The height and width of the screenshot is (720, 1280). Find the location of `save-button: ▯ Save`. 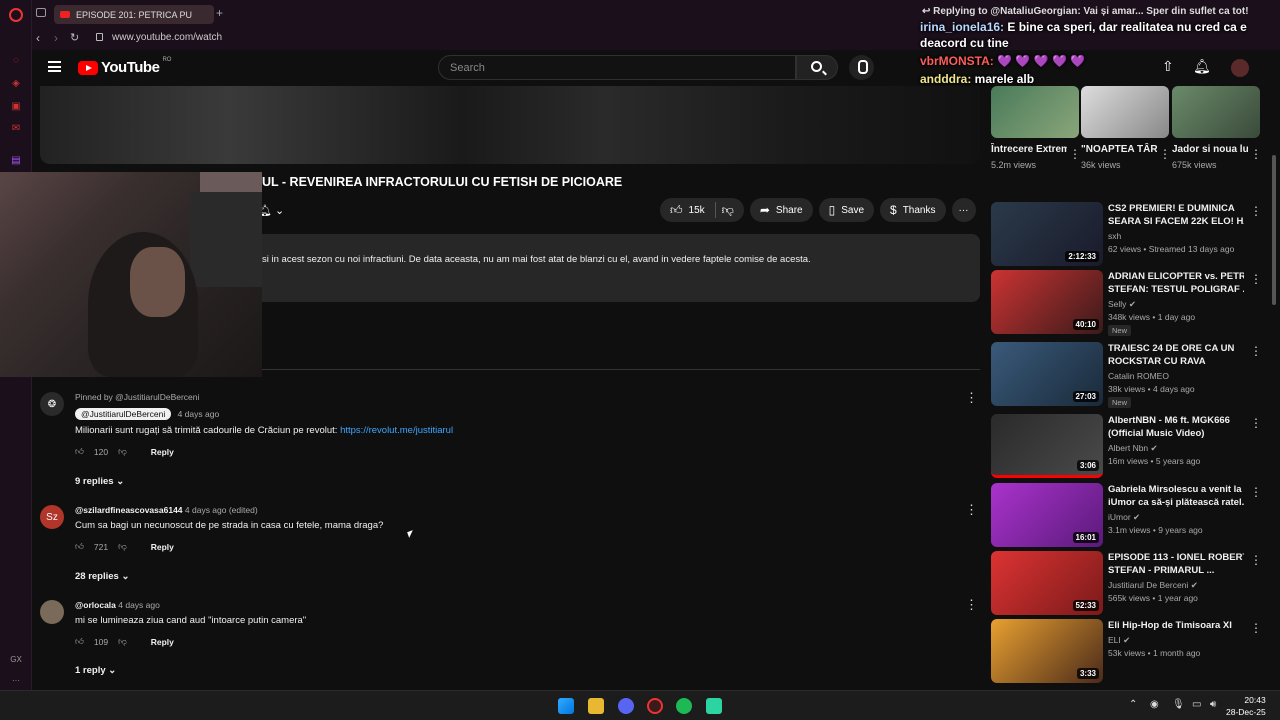

save-button: ▯ Save is located at coordinates (846, 210).